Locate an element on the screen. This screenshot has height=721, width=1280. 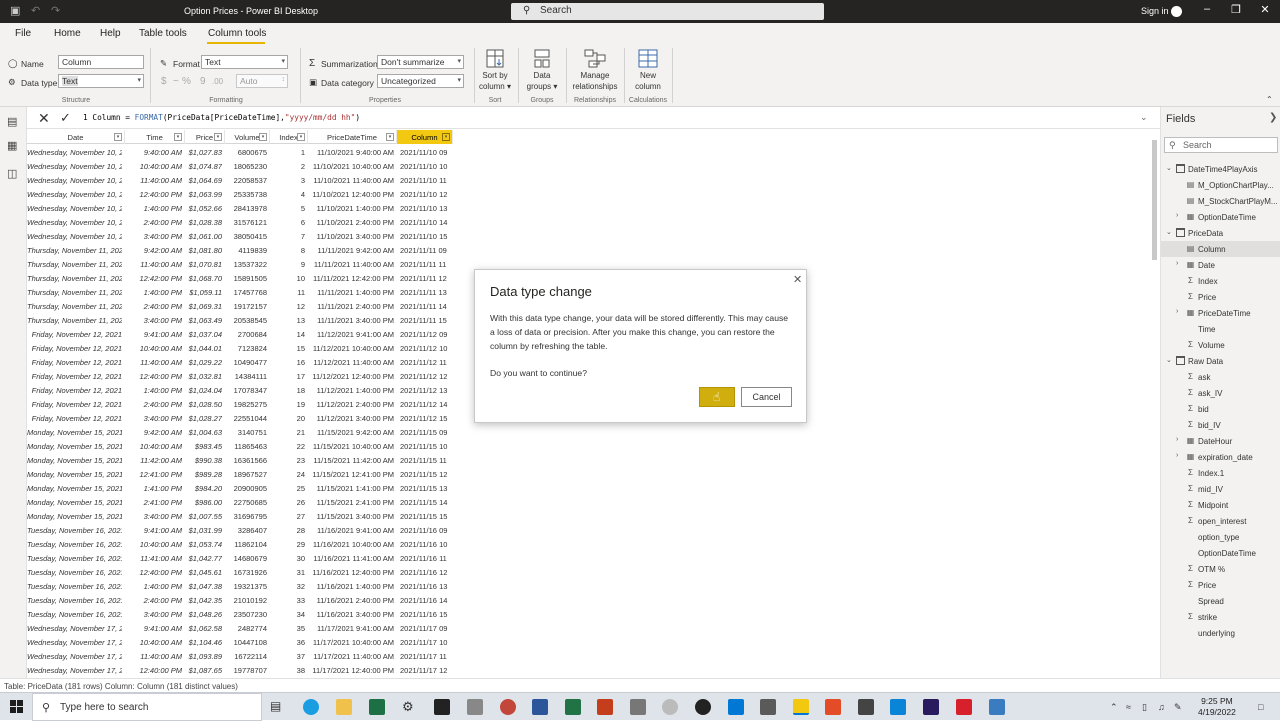
data-type-select: Text ▾ is located at coordinates (101, 81).